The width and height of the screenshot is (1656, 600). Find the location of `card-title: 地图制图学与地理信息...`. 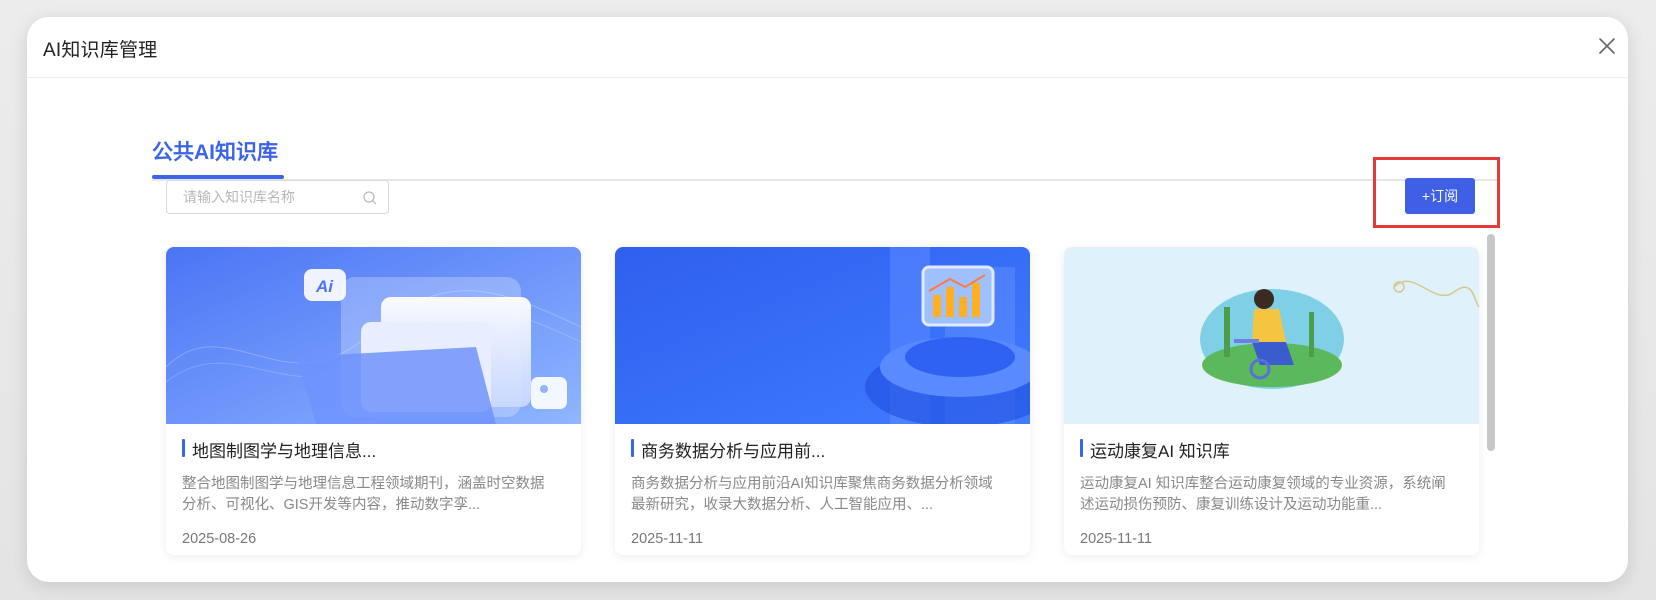

card-title: 地图制图学与地理信息... is located at coordinates (377, 449).